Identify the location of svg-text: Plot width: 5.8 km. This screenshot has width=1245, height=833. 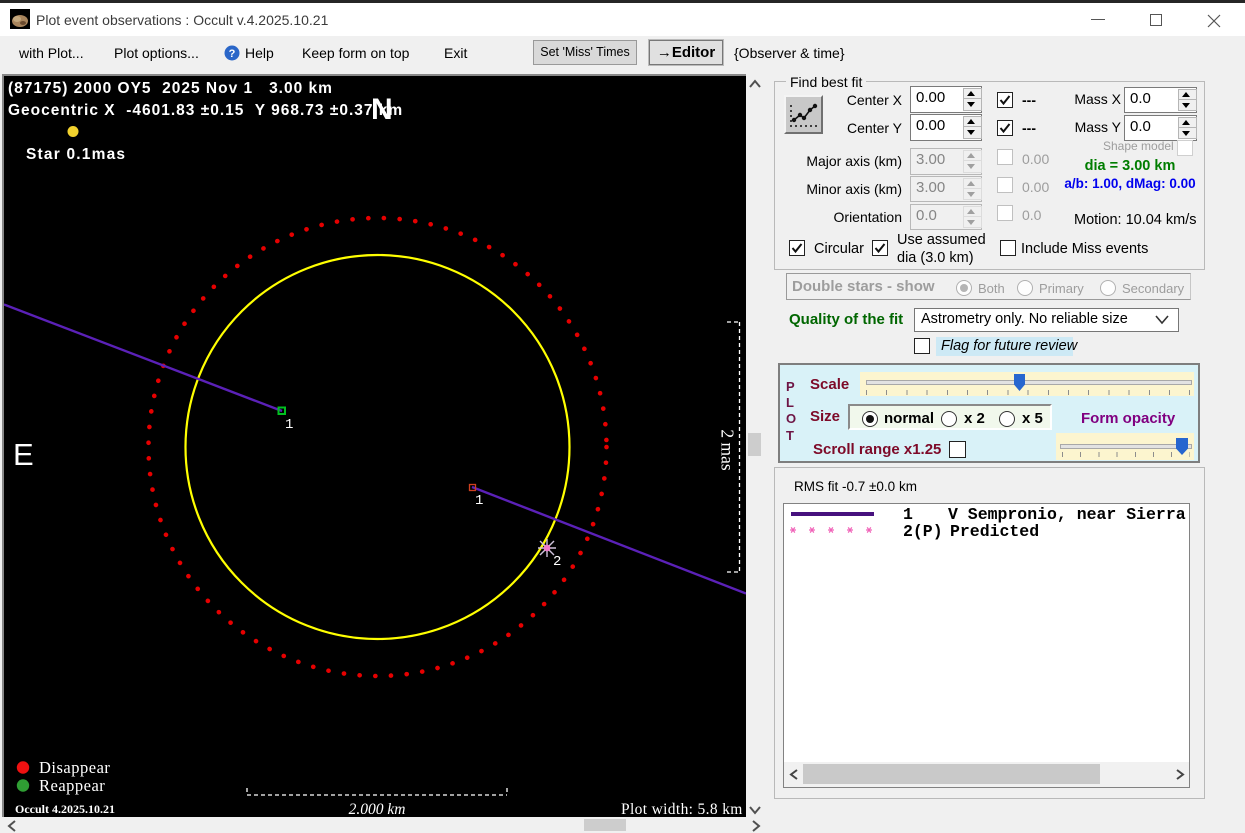
(682, 809).